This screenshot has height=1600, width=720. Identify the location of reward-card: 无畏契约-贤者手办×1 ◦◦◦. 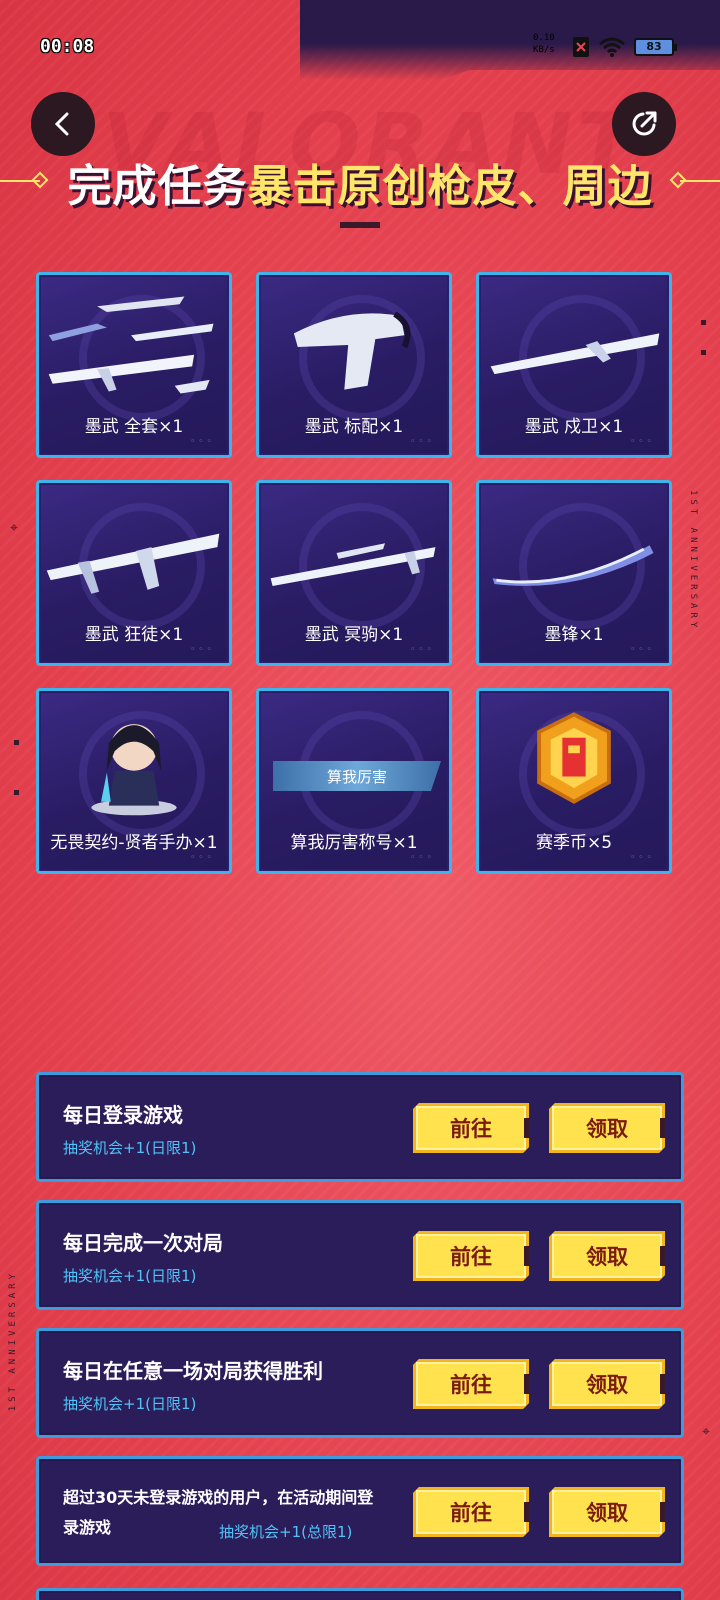
(134, 781).